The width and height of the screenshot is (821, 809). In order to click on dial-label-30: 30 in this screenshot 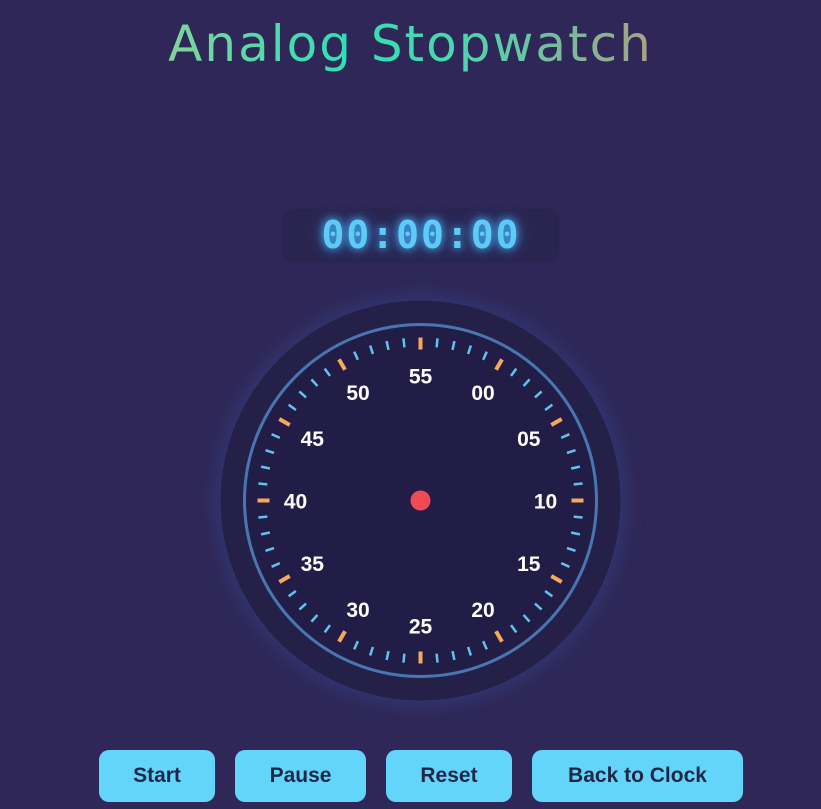, I will do `click(357, 610)`.